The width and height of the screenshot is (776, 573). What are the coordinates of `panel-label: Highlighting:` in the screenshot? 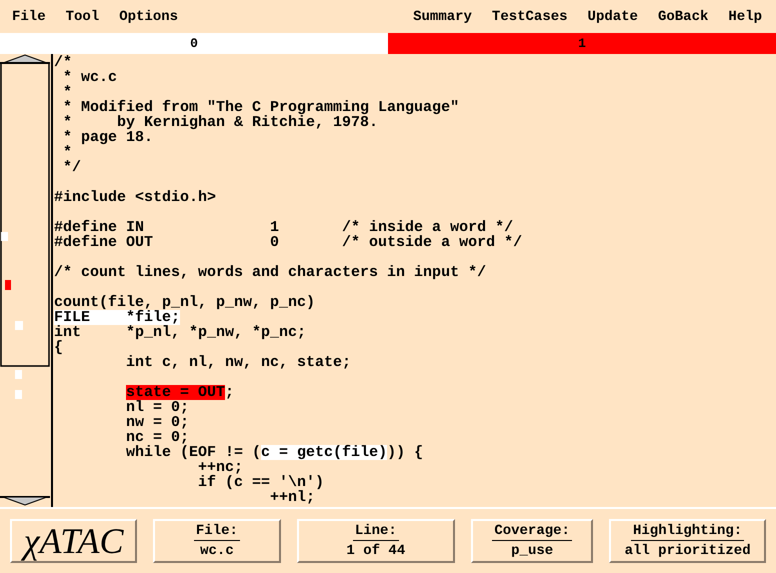 It's located at (687, 532).